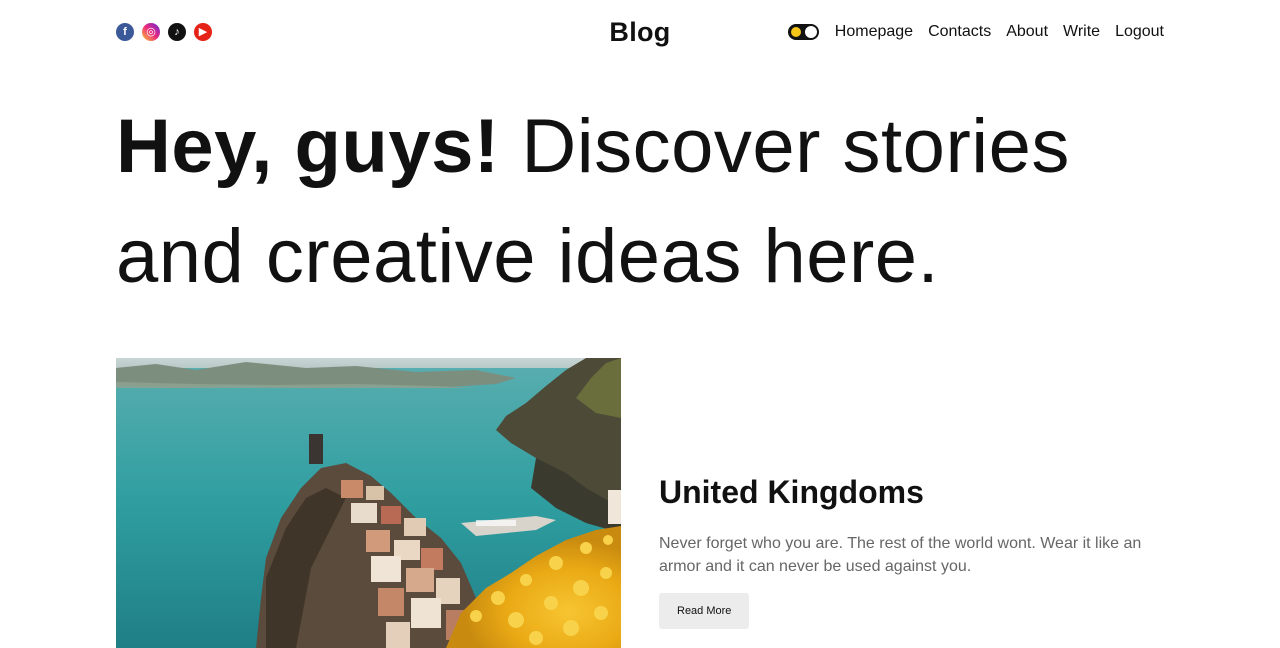  Describe the element at coordinates (795, 146) in the screenshot. I see `hero-text-line1: Discover stories` at that location.